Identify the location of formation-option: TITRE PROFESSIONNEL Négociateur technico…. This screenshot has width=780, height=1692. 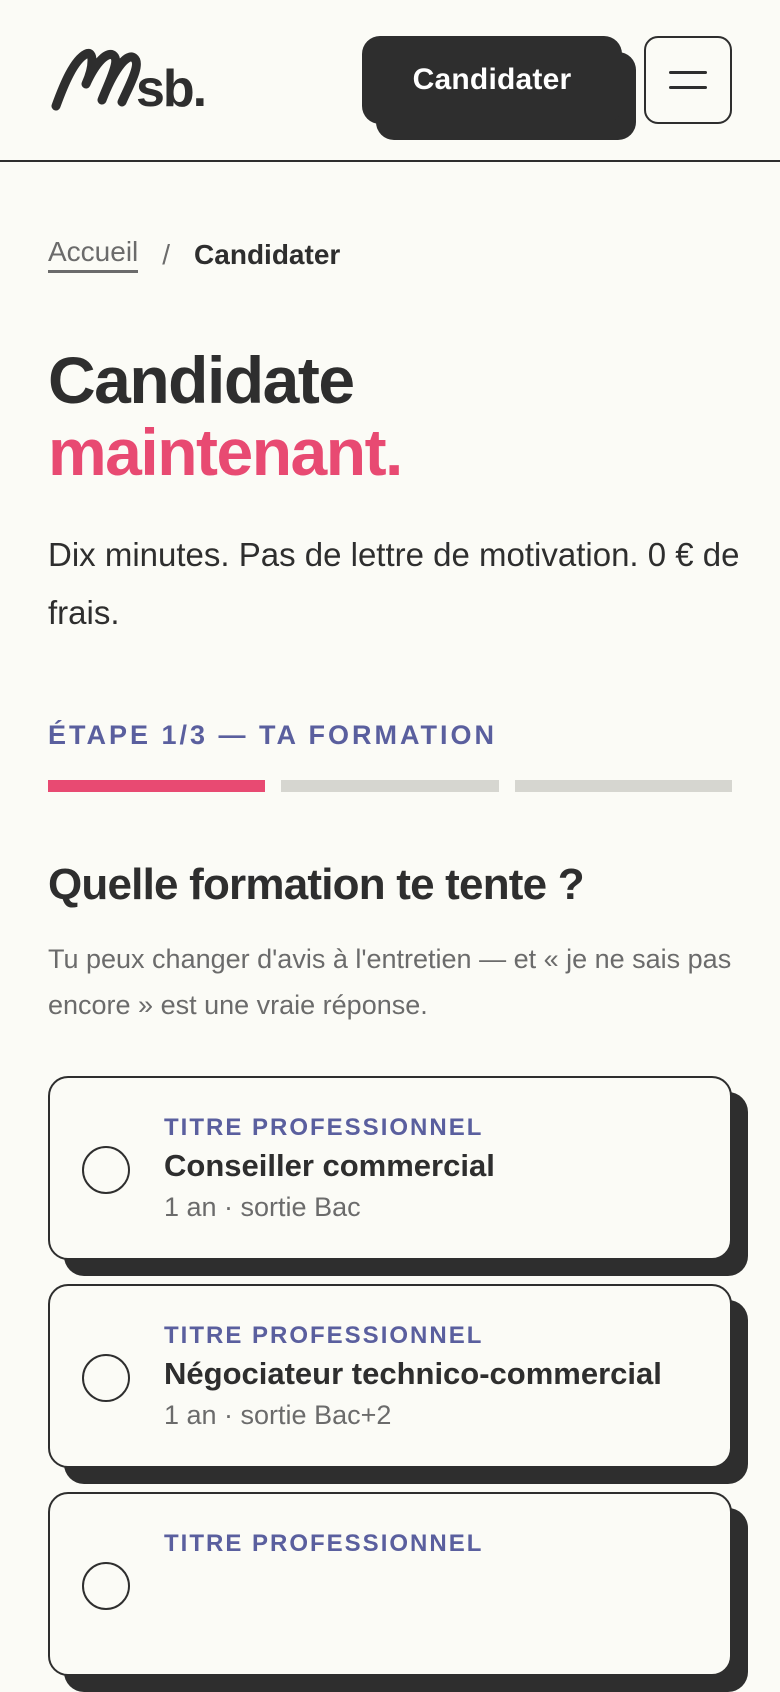
(398, 1384).